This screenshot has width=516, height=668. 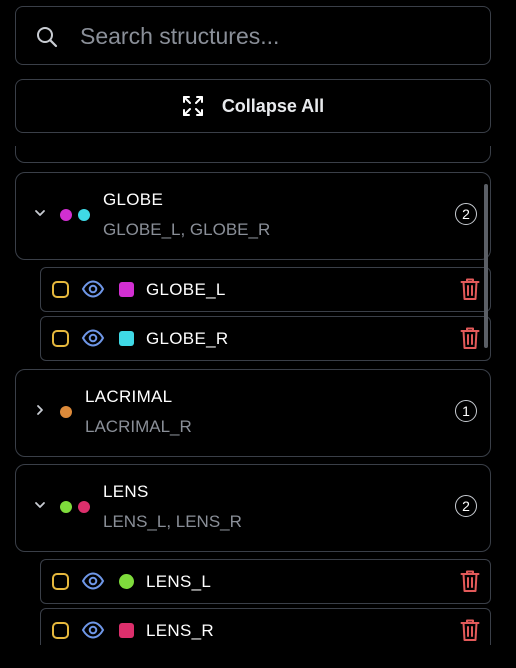 I want to click on group-header-lens: LENS LENS_L, LENS_R 2, so click(x=253, y=508).